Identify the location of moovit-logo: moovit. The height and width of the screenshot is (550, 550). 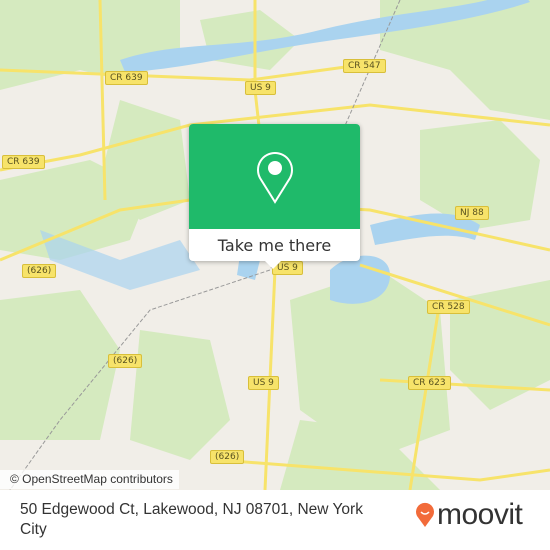
(469, 515).